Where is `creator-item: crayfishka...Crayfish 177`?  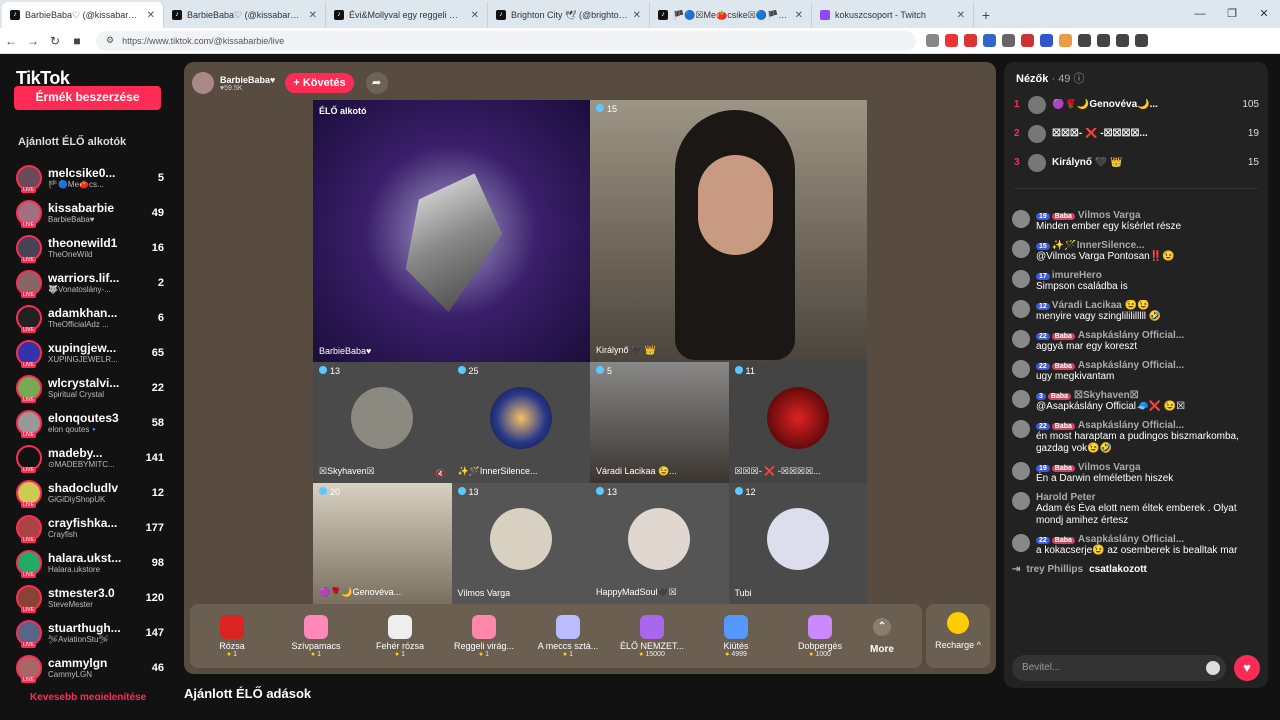 creator-item: crayfishka...Crayfish 177 is located at coordinates (90, 527).